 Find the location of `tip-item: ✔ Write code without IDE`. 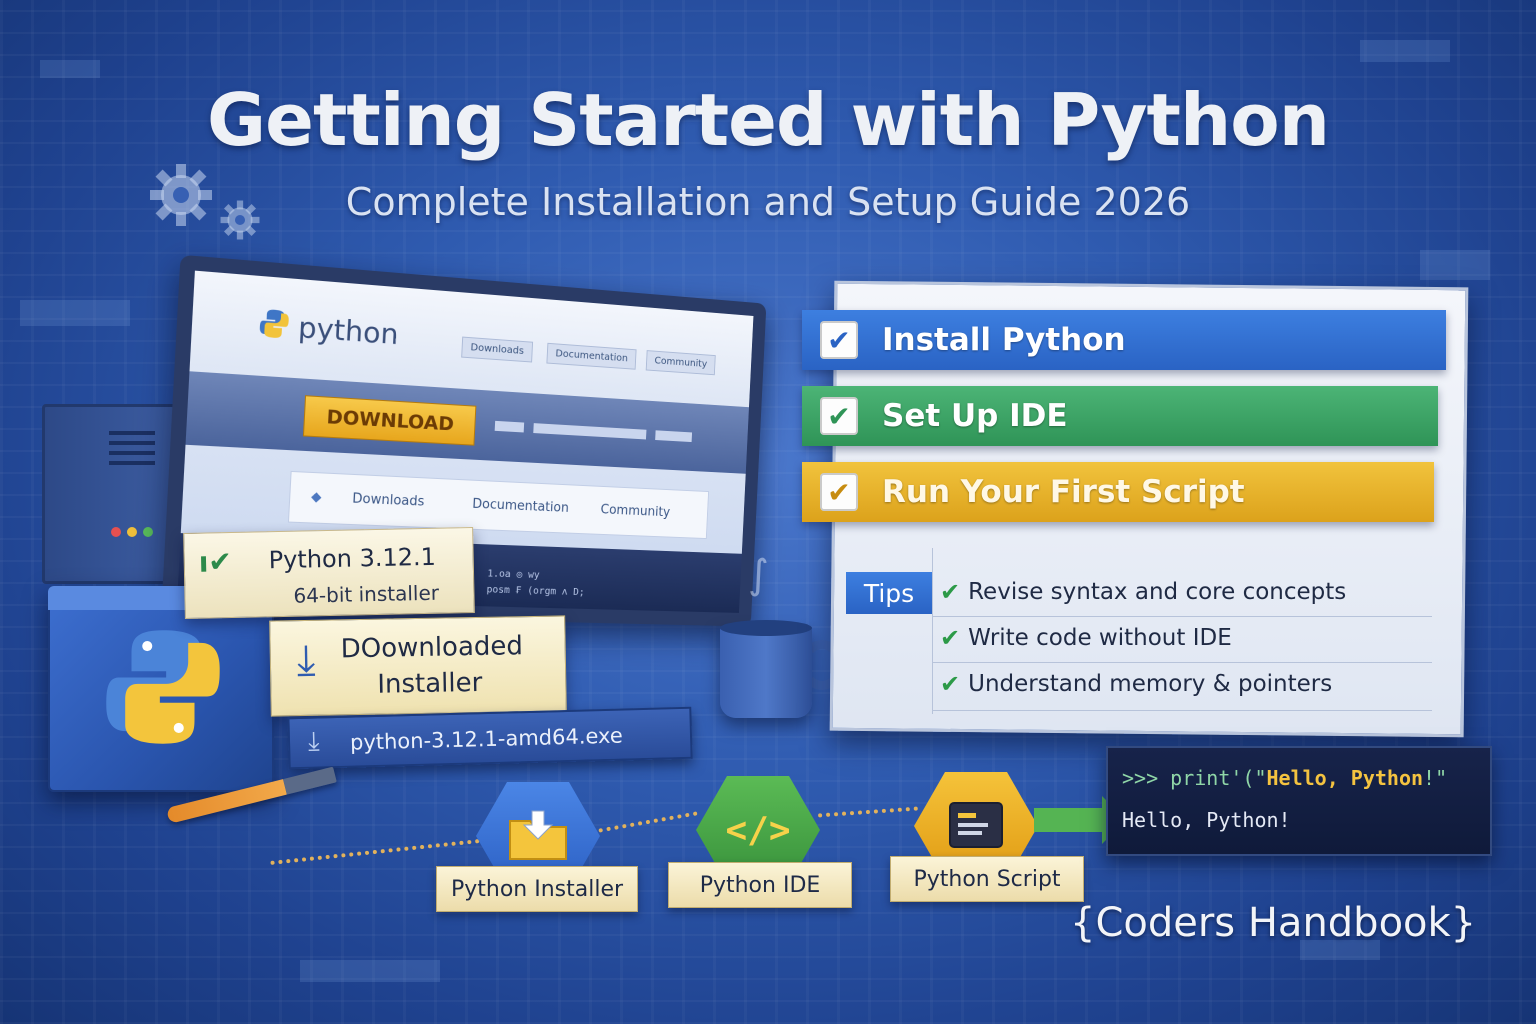

tip-item: ✔ Write code without IDE is located at coordinates (1086, 638).